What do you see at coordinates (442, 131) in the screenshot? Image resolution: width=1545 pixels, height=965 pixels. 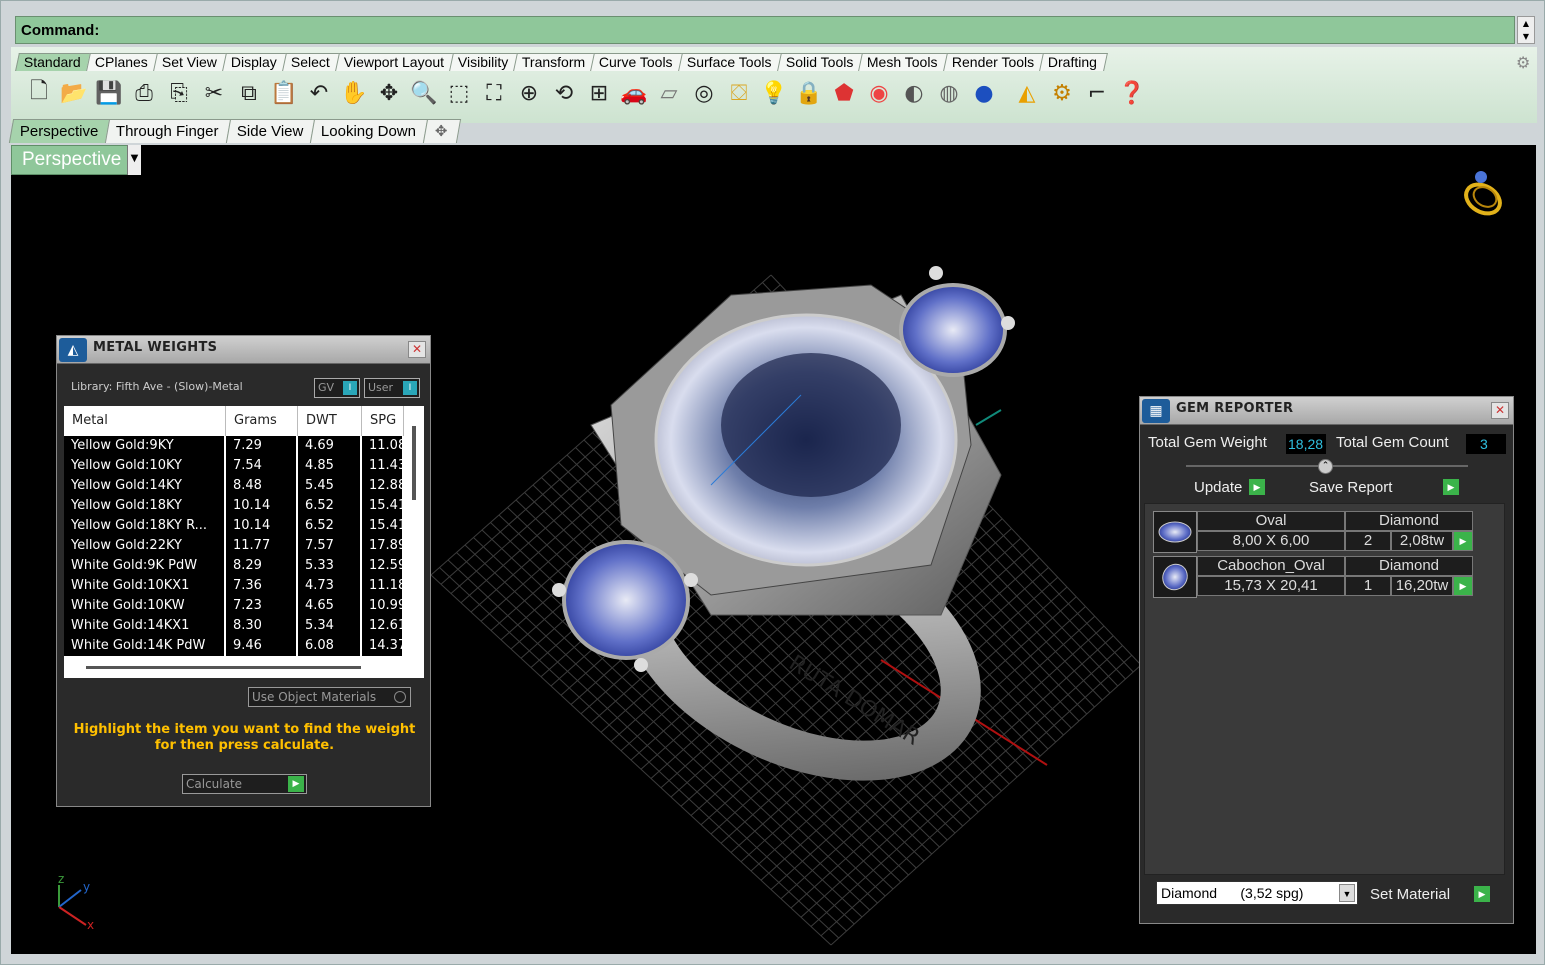 I see `add-viewport-tab-icon: ✥` at bounding box center [442, 131].